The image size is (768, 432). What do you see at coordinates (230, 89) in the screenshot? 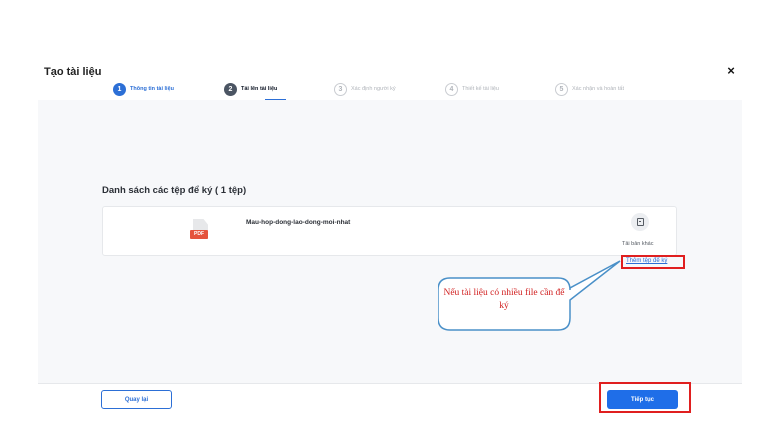
I see `step-2-number: 2` at bounding box center [230, 89].